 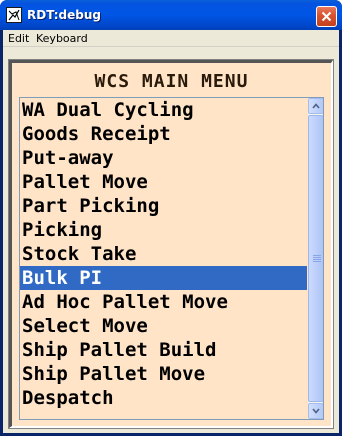 What do you see at coordinates (163, 158) in the screenshot?
I see `menu-list-item: Put-away` at bounding box center [163, 158].